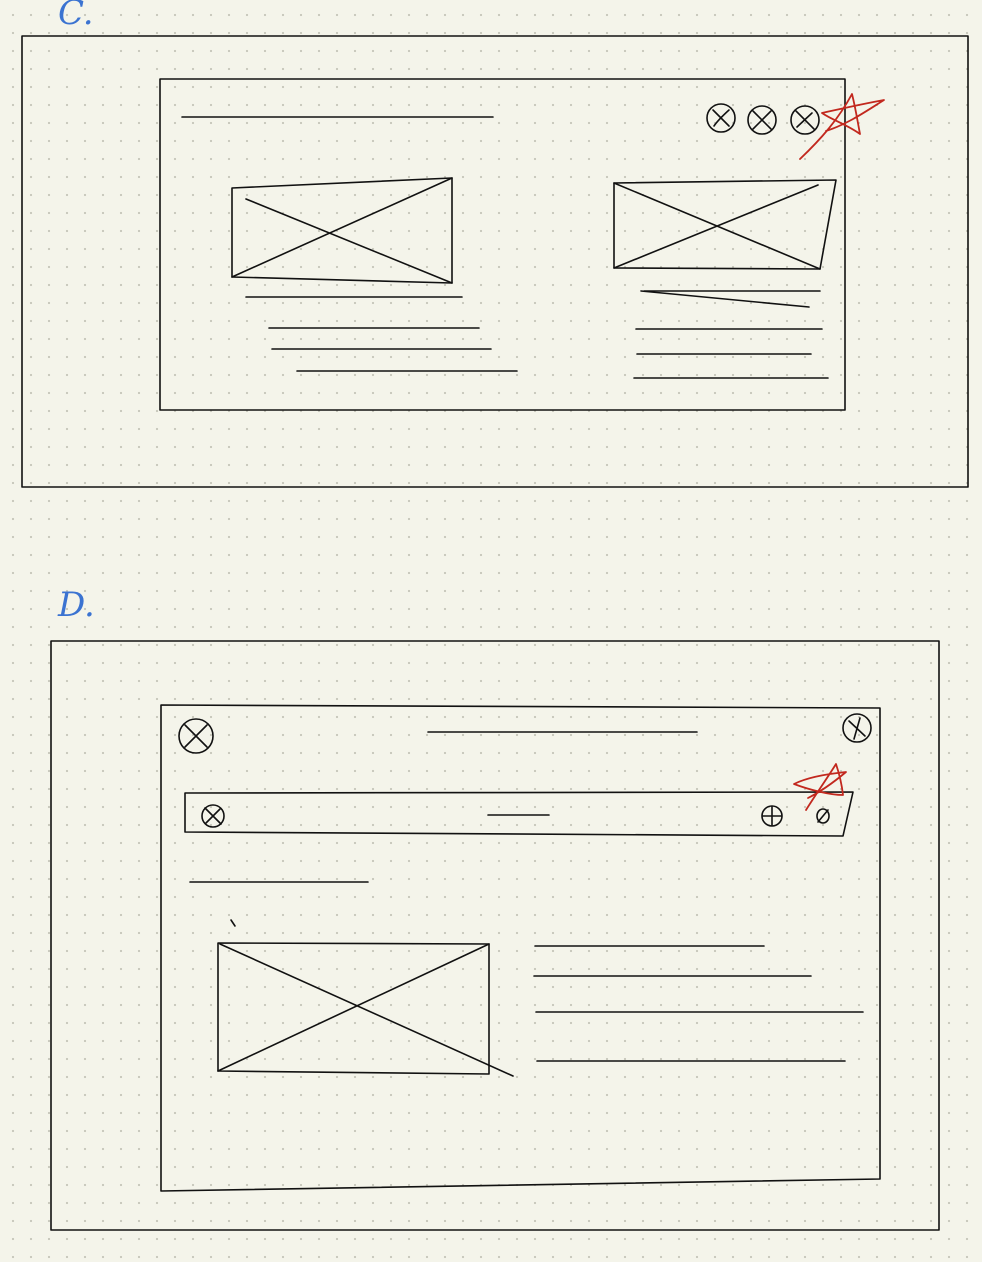  Describe the element at coordinates (857, 728) in the screenshot. I see `window-button-icon` at that location.